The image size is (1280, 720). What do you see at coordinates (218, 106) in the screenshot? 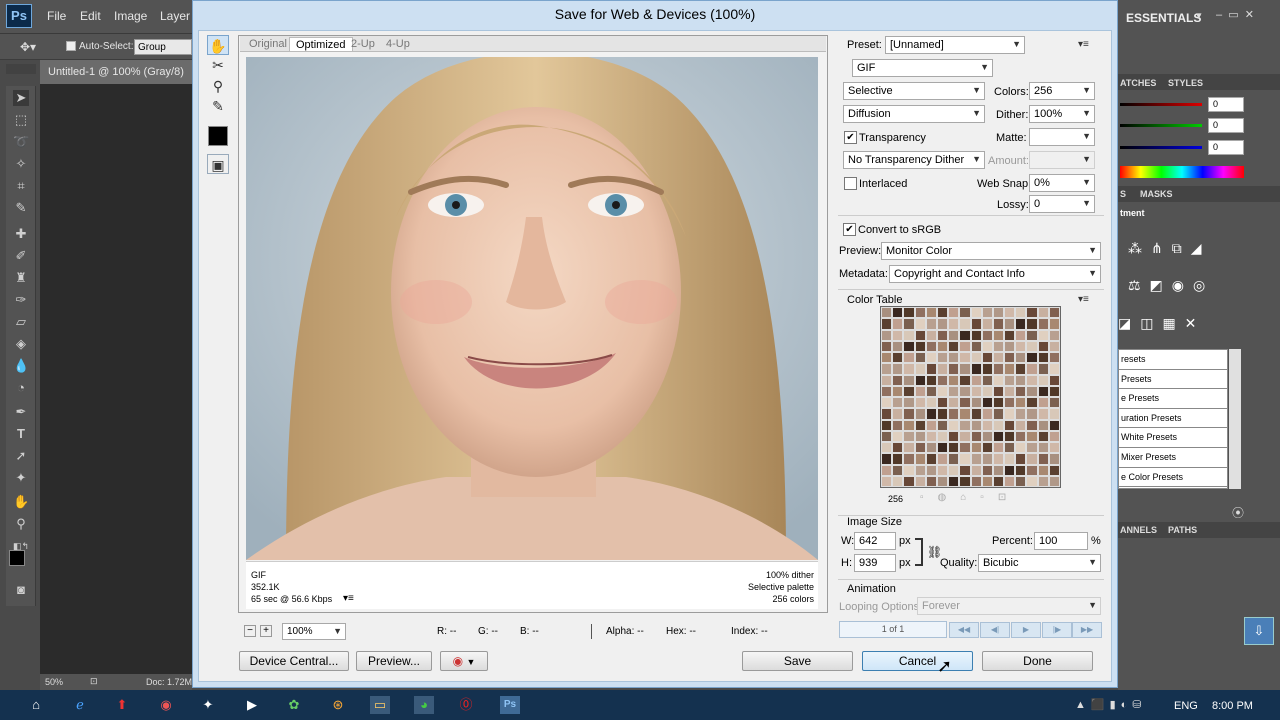
I see `eyedropper-tool-icon: ✎` at bounding box center [218, 106].